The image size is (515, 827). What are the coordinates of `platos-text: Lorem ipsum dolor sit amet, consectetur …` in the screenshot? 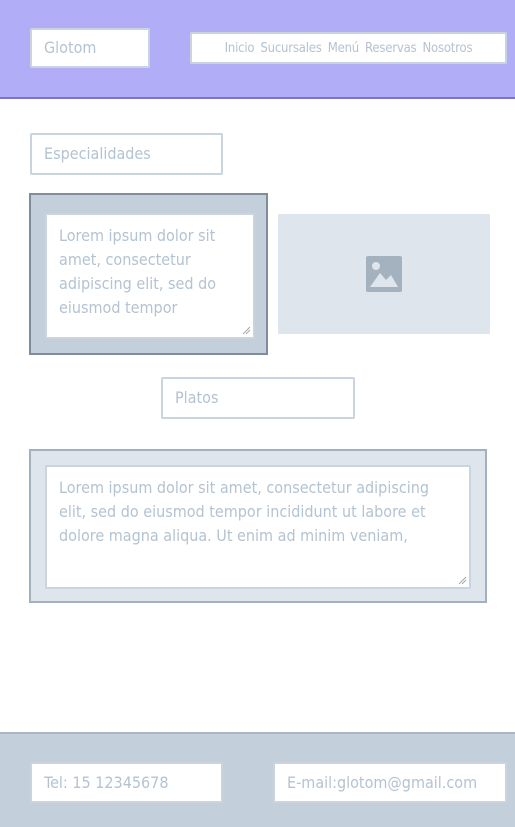 It's located at (244, 511).